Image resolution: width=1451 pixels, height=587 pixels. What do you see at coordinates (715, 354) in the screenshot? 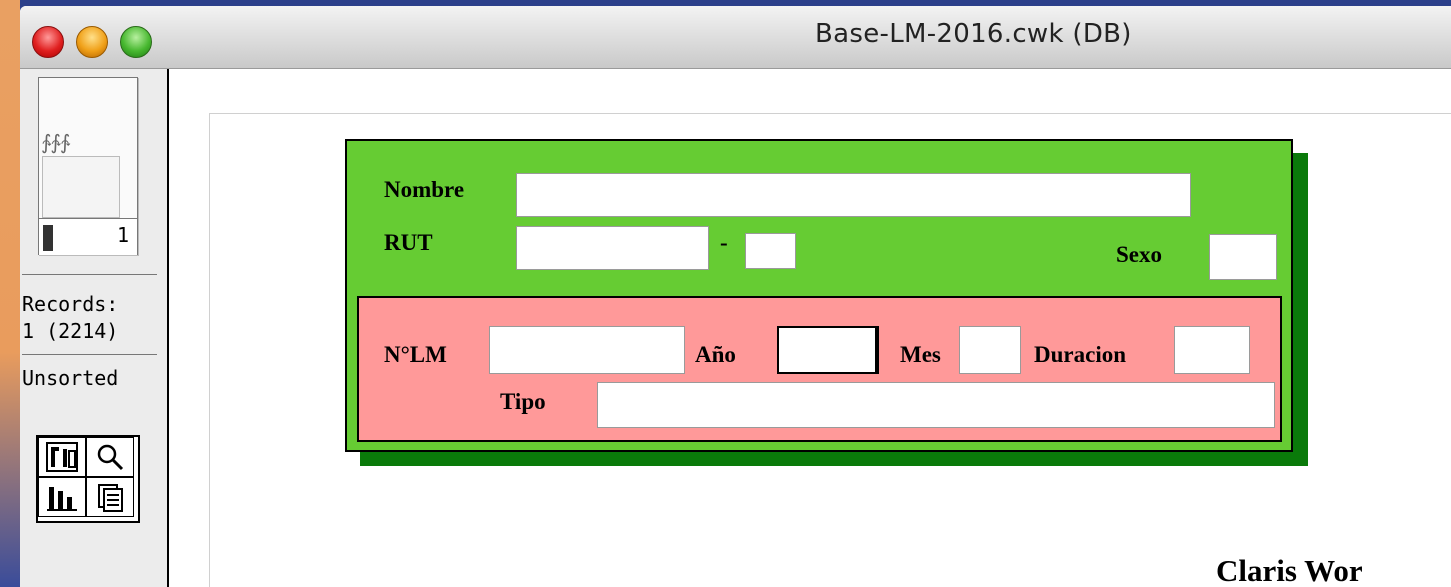
I see `ano-label: Año` at bounding box center [715, 354].